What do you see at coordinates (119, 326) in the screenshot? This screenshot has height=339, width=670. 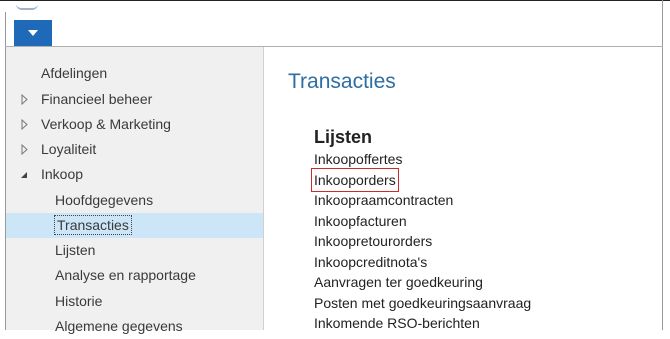 I see `sidebar-item-label: Algemene gegevens` at bounding box center [119, 326].